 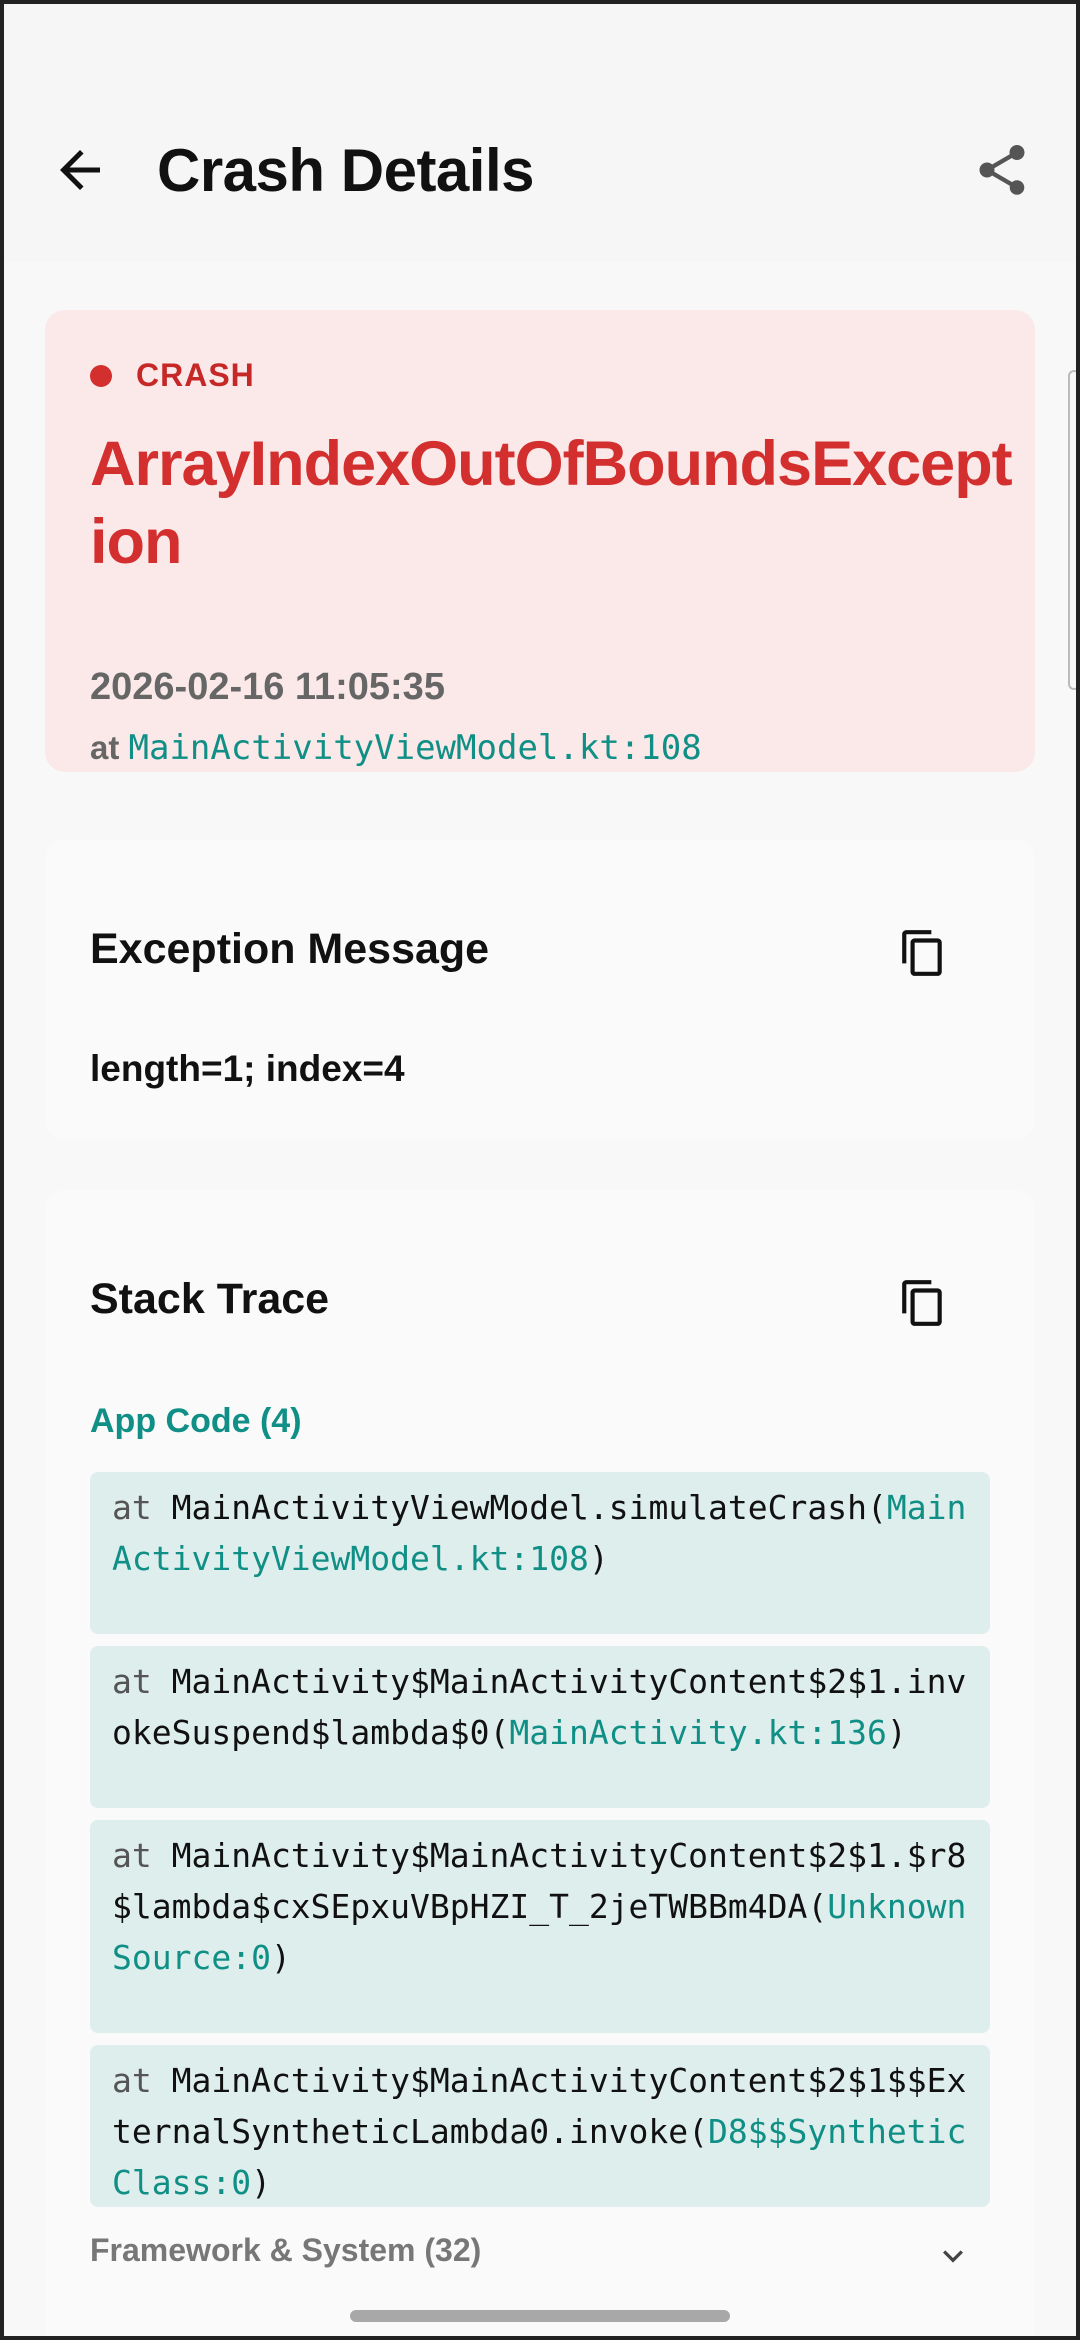 What do you see at coordinates (247, 1068) in the screenshot?
I see `exception-message-text: length=1; index=4` at bounding box center [247, 1068].